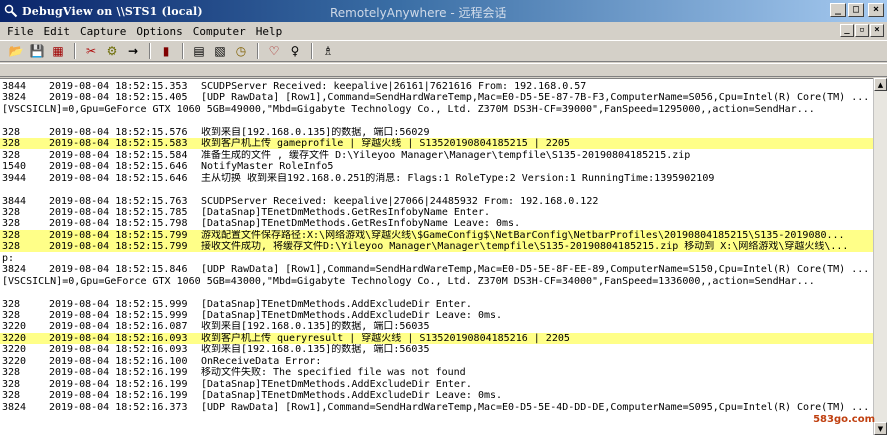 The height and width of the screenshot is (435, 887). What do you see at coordinates (315, 132) in the screenshot?
I see `log-message: 收到来自[192.168.0.135]的数据, 端口:56029` at bounding box center [315, 132].